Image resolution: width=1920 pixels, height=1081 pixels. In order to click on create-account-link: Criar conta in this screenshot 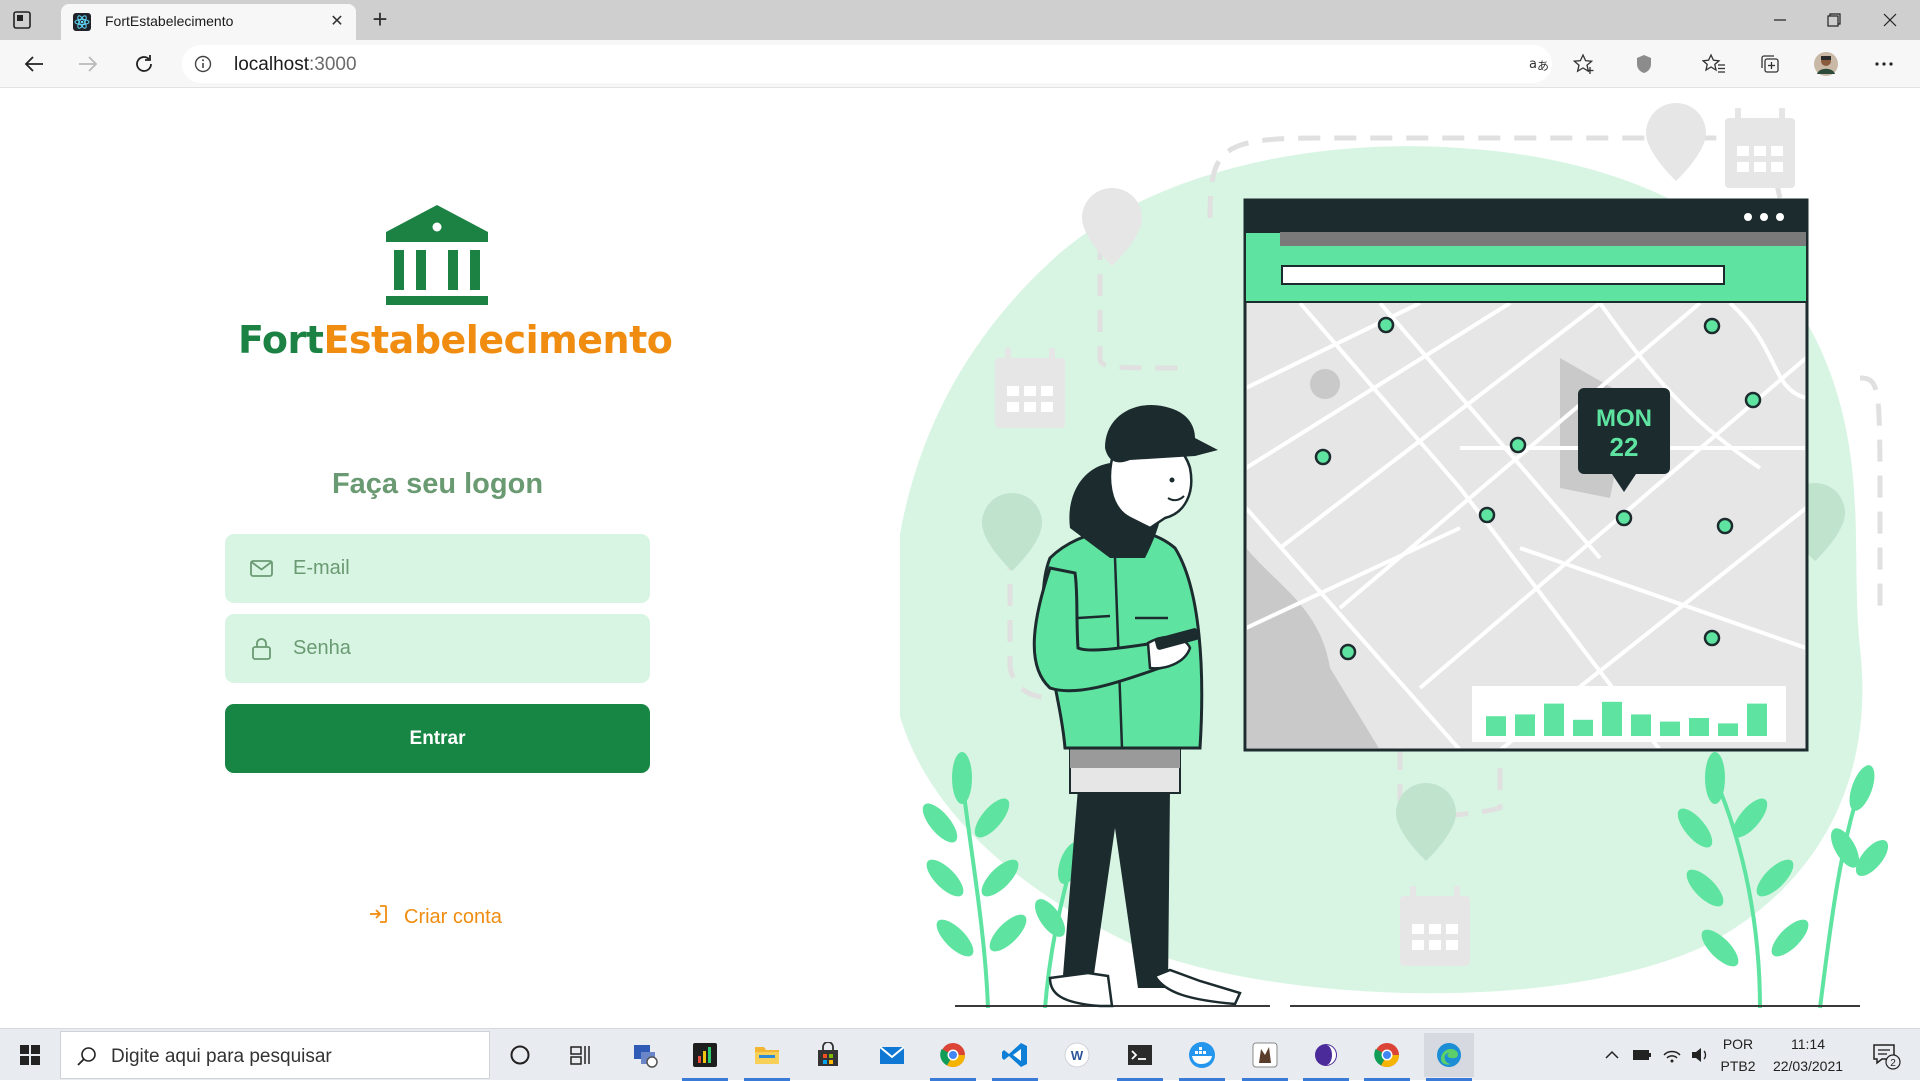, I will do `click(435, 917)`.